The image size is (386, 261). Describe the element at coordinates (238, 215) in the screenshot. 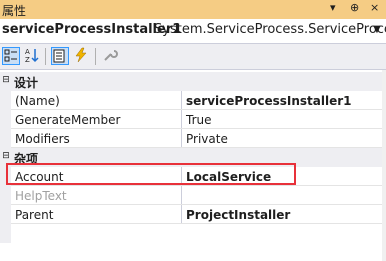

I see `property-value: ProjectInstaller` at that location.